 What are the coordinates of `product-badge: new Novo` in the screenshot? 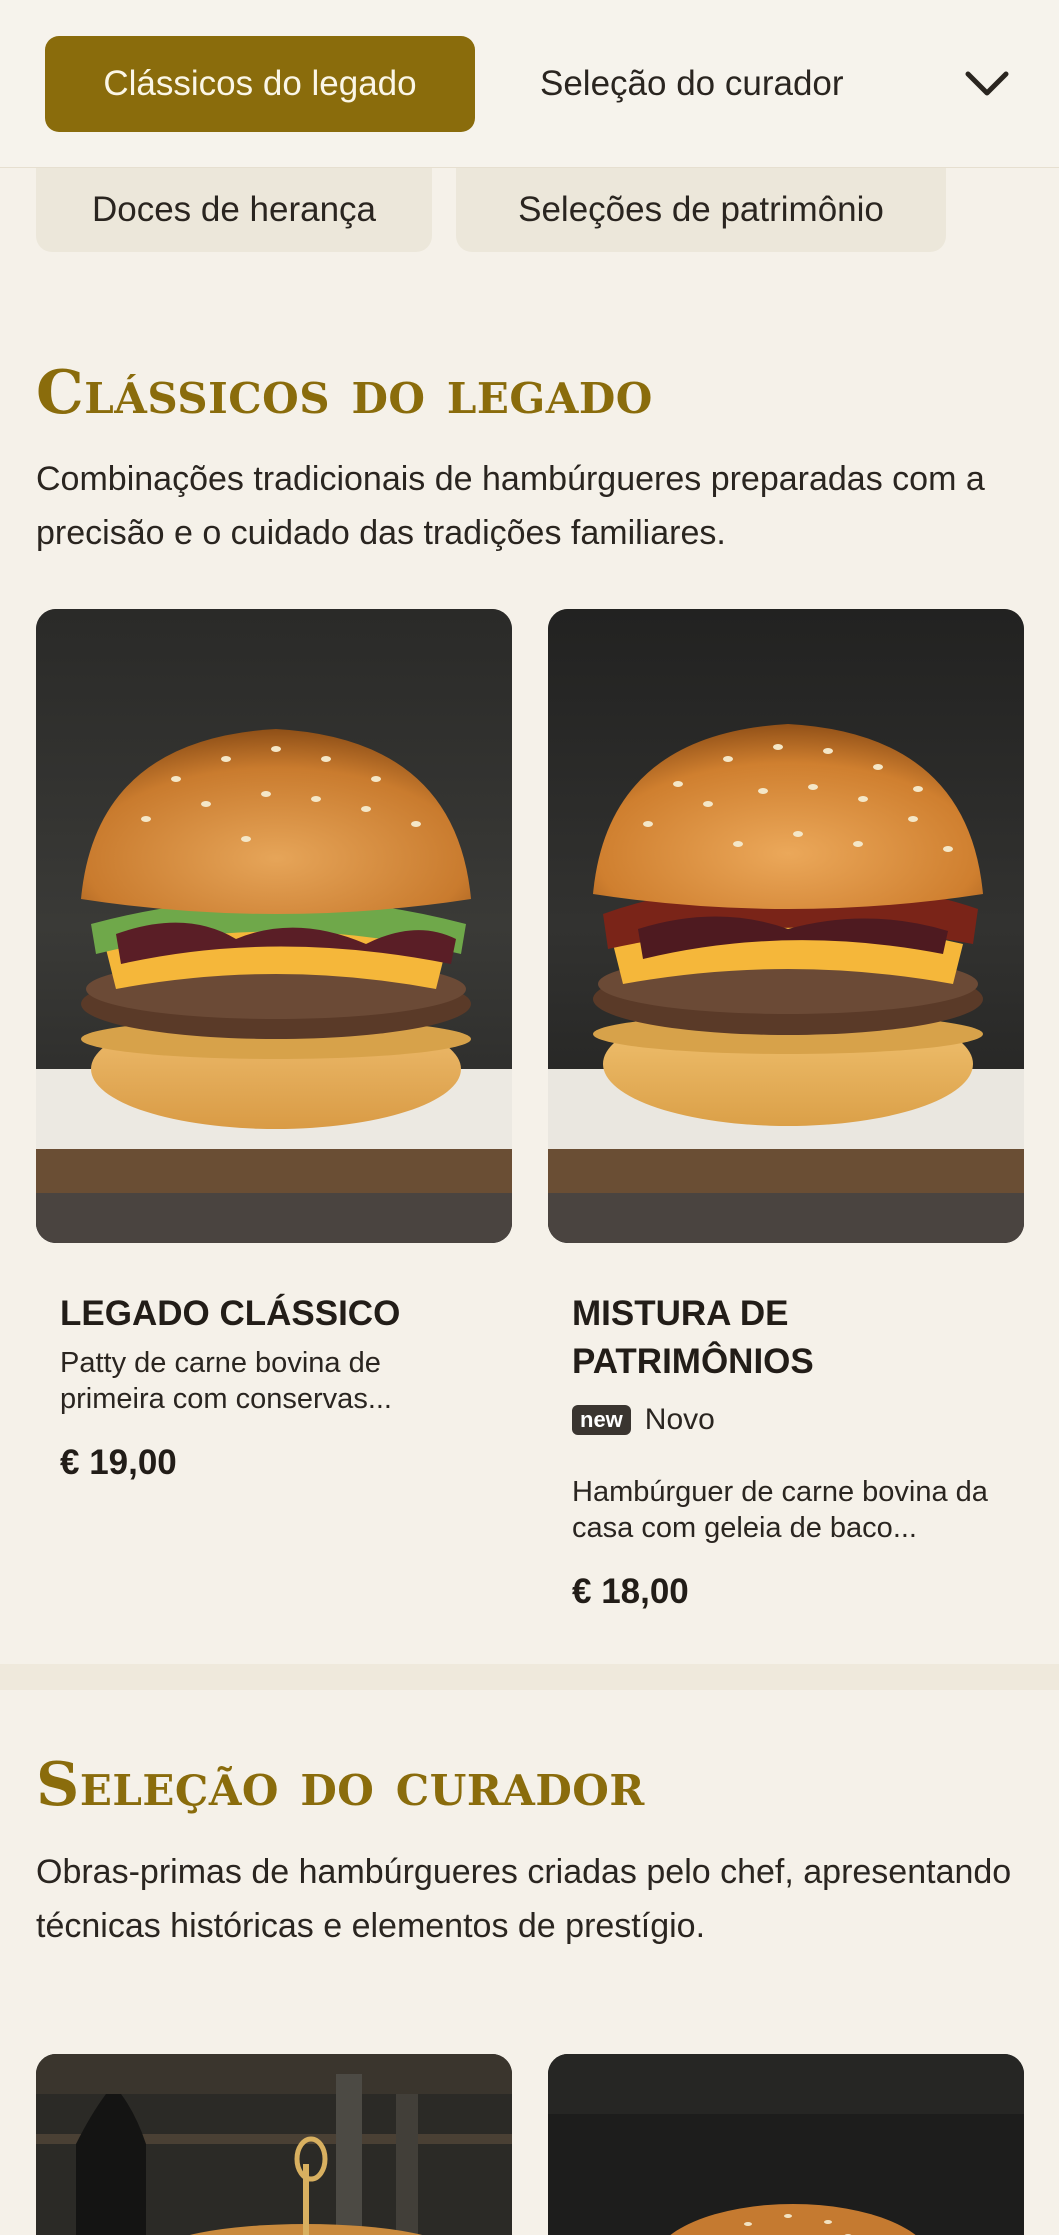 It's located at (643, 1420).